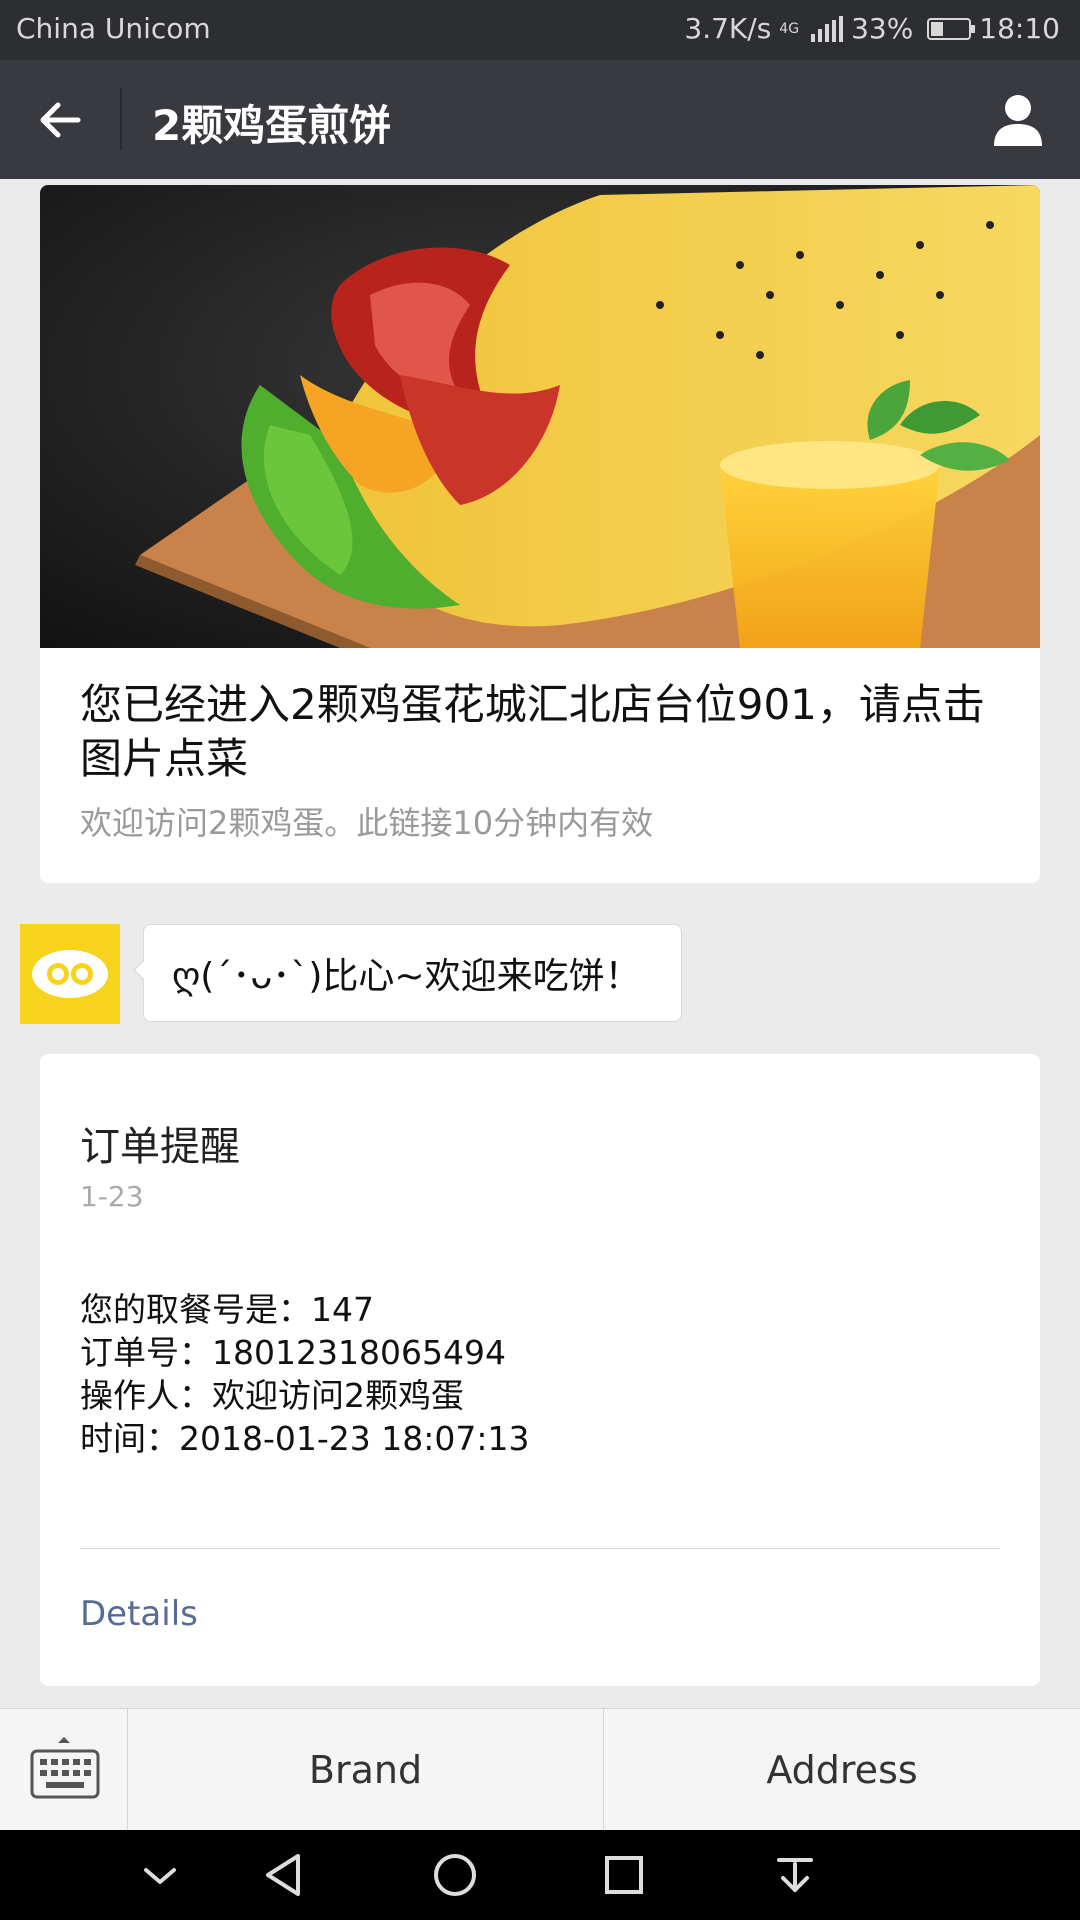  What do you see at coordinates (112, 1196) in the screenshot?
I see `order-date: 1-23` at bounding box center [112, 1196].